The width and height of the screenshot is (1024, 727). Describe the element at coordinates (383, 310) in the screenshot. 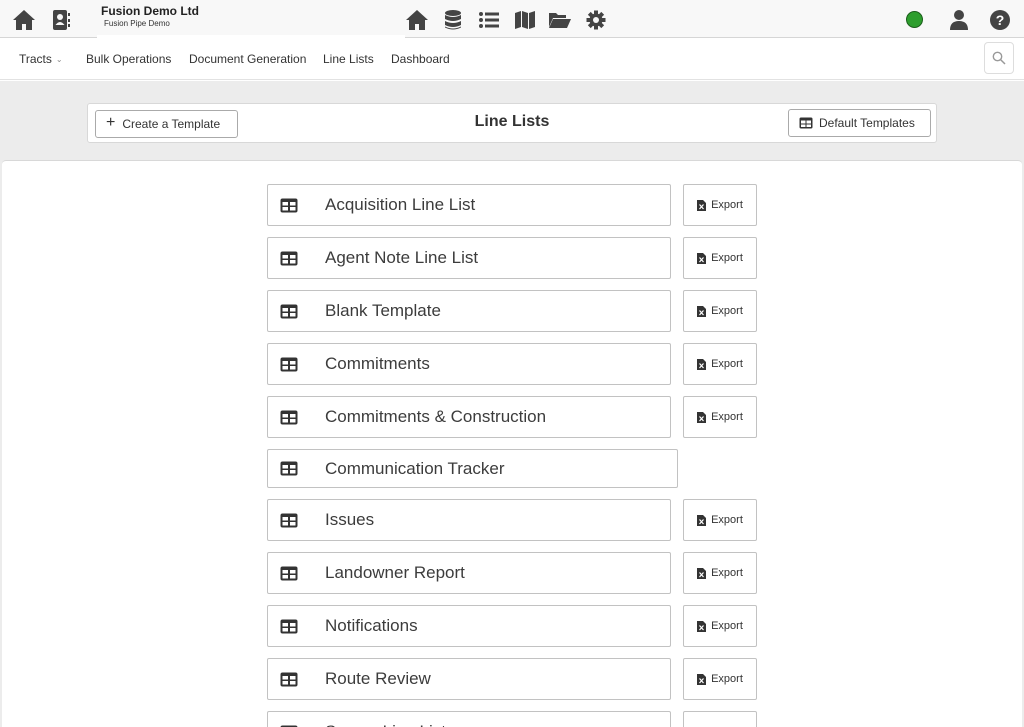

I see `line-list-label: Blank Template` at that location.